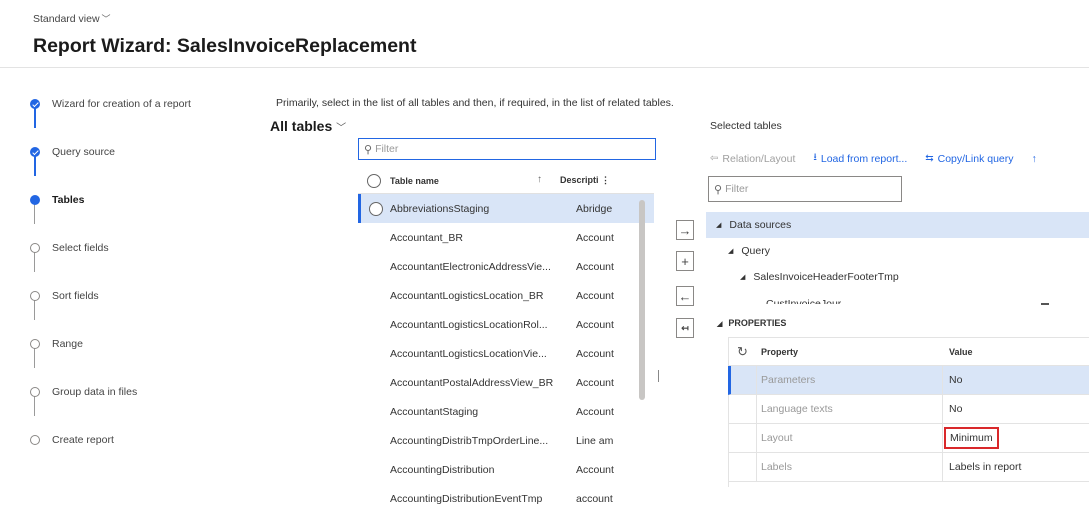 This screenshot has height=508, width=1089. What do you see at coordinates (472, 382) in the screenshot?
I see `table-name-cell: AccountantPostalAddressView_BR` at bounding box center [472, 382].